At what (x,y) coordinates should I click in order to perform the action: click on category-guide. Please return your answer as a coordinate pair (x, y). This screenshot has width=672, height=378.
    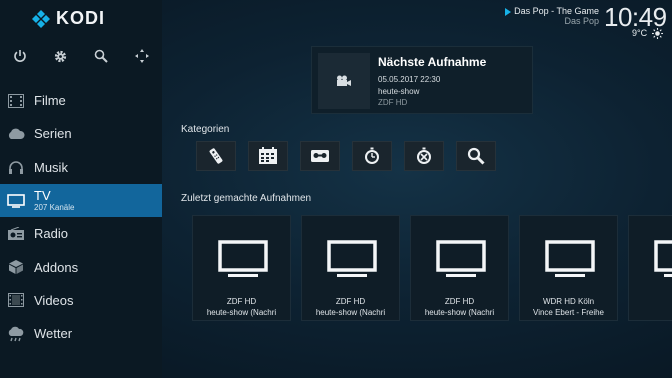
    Looking at the image, I should click on (268, 156).